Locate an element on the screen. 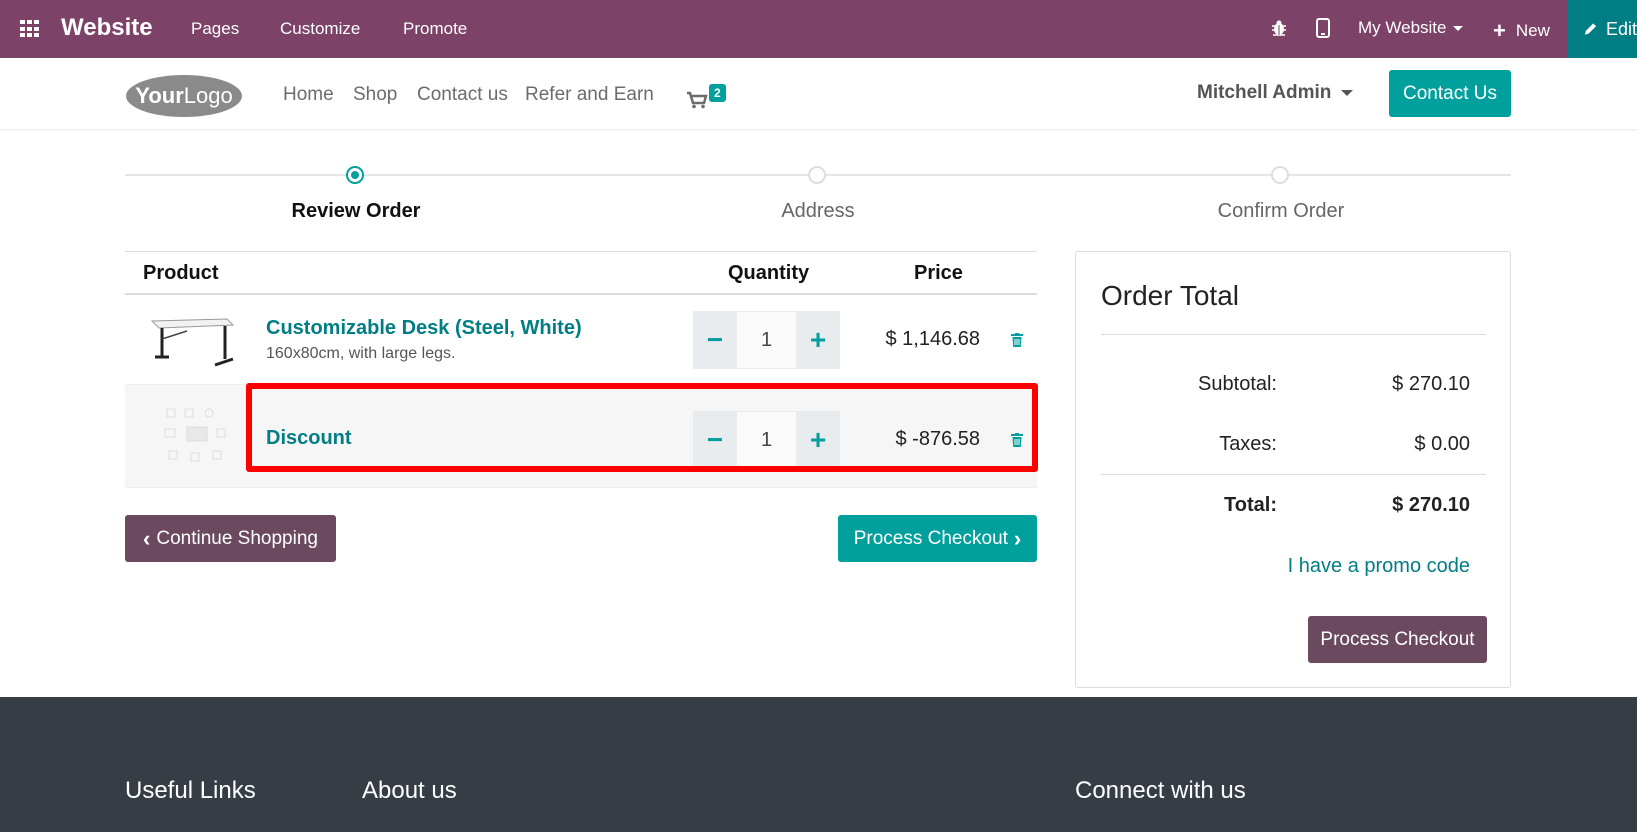 The height and width of the screenshot is (832, 1637). nav-contact-us: Contact us is located at coordinates (462, 95).